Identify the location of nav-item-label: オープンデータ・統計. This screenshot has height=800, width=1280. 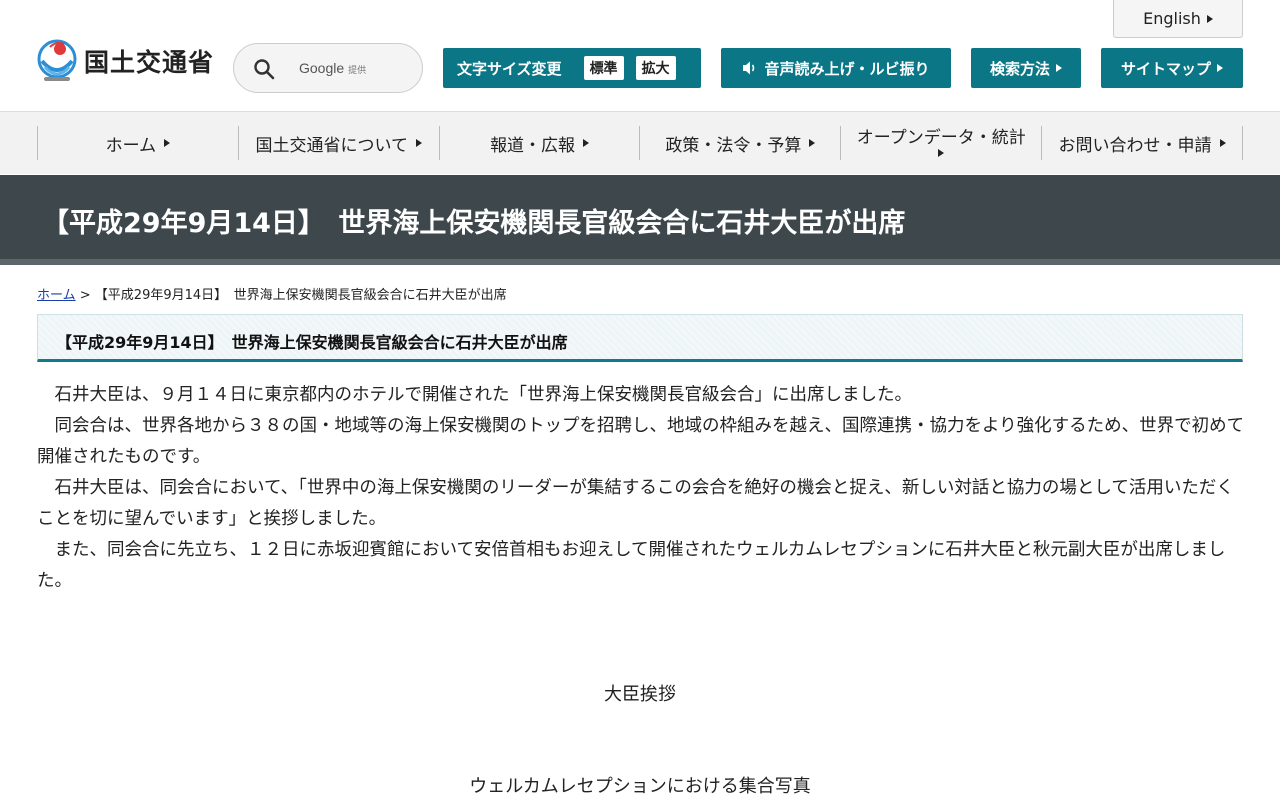
(941, 137).